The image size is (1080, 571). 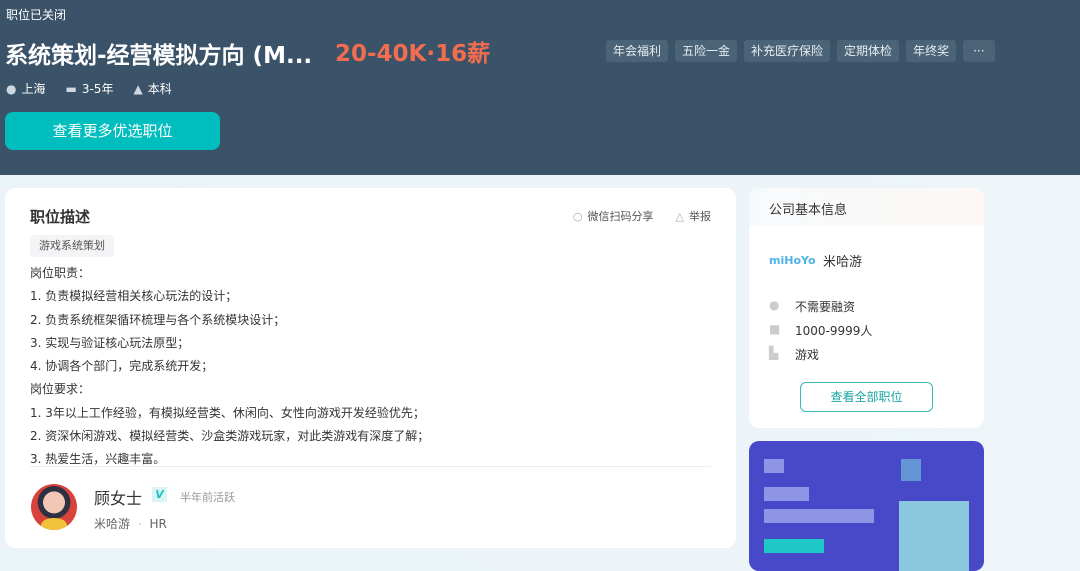 What do you see at coordinates (774, 305) in the screenshot?
I see `financing-icon: ●` at bounding box center [774, 305].